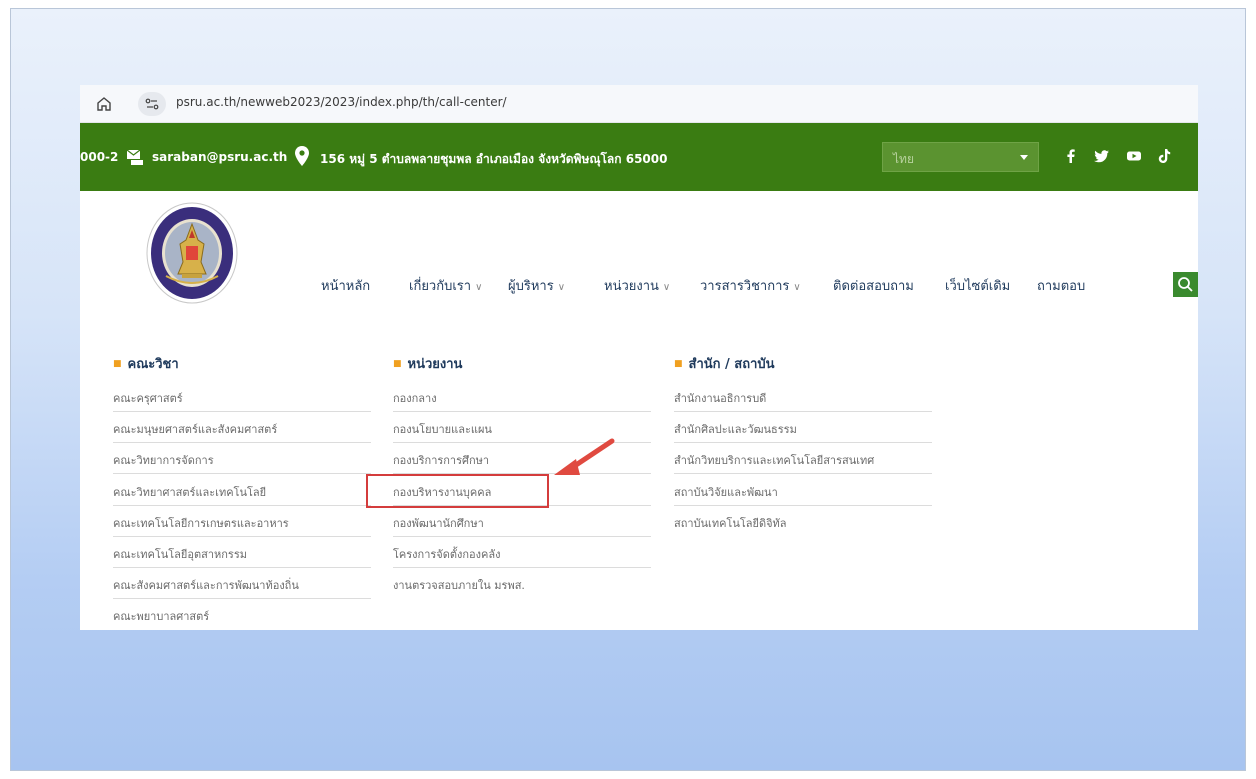 The height and width of the screenshot is (779, 1256). I want to click on twitter-icon, so click(1102, 156).